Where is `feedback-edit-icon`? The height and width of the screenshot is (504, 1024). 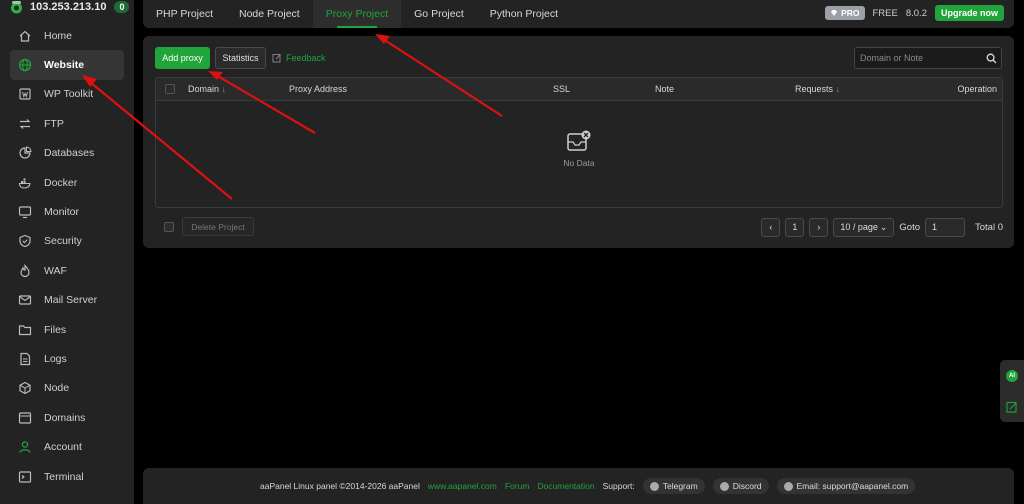
feedback-edit-icon is located at coordinates (1012, 407).